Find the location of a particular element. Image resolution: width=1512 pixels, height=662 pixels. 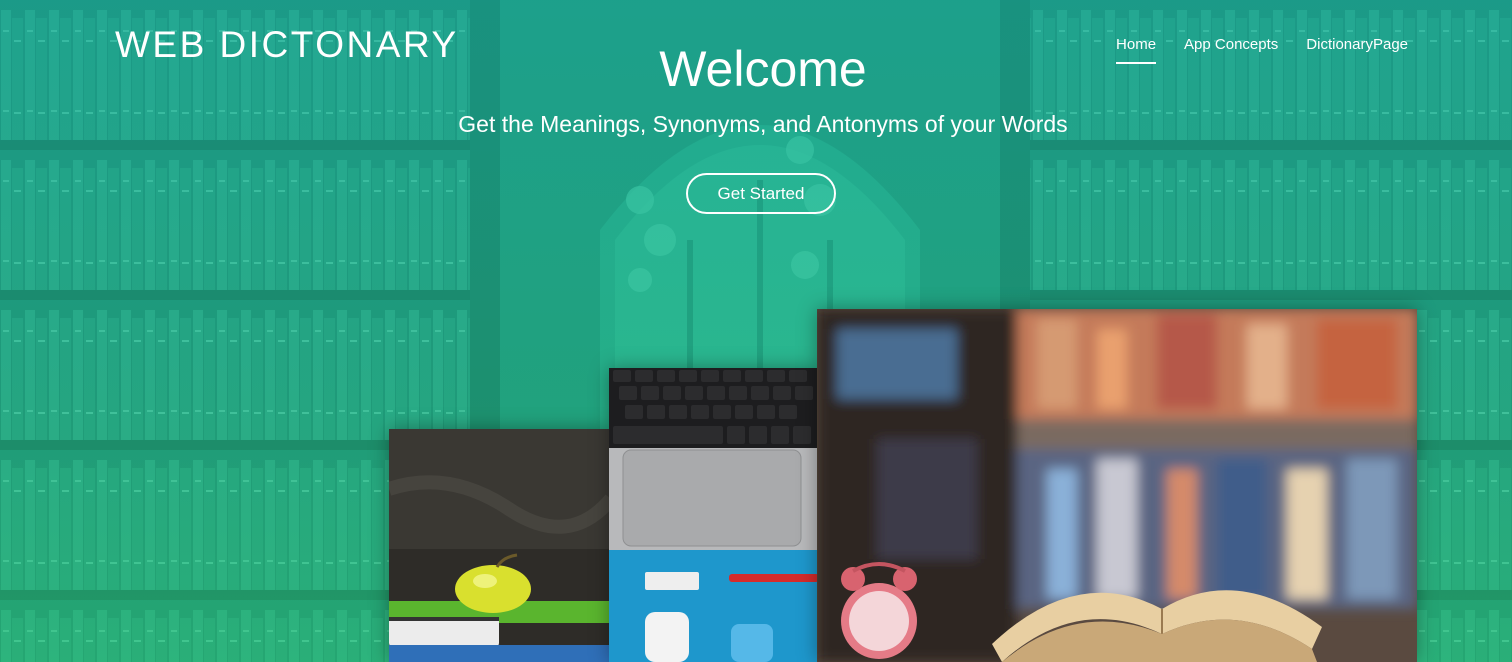

laptop-desk-photo is located at coordinates (714, 515).